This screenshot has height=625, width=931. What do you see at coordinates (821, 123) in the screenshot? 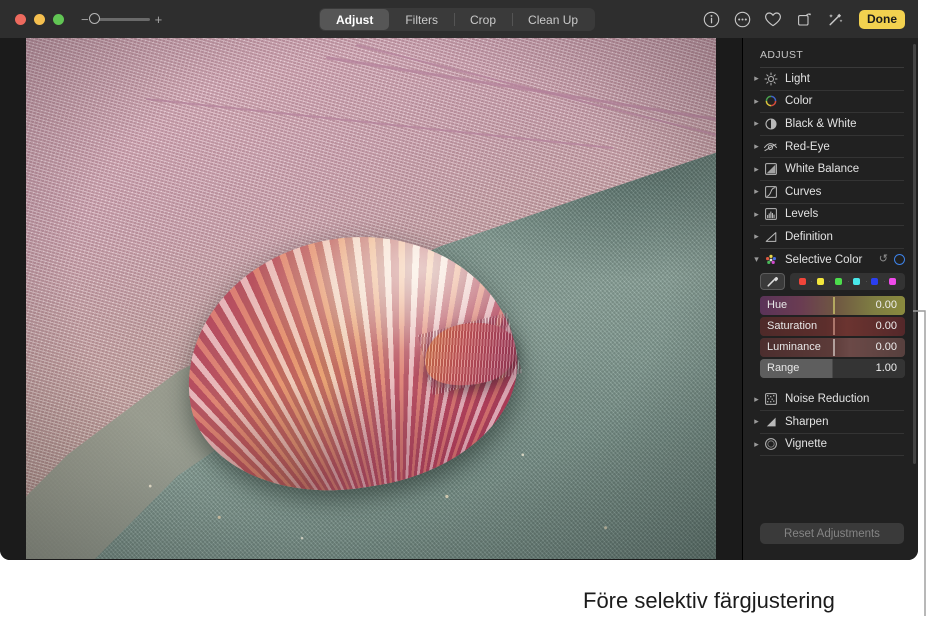
I see `sidebar-item-label: Black & White` at bounding box center [821, 123].